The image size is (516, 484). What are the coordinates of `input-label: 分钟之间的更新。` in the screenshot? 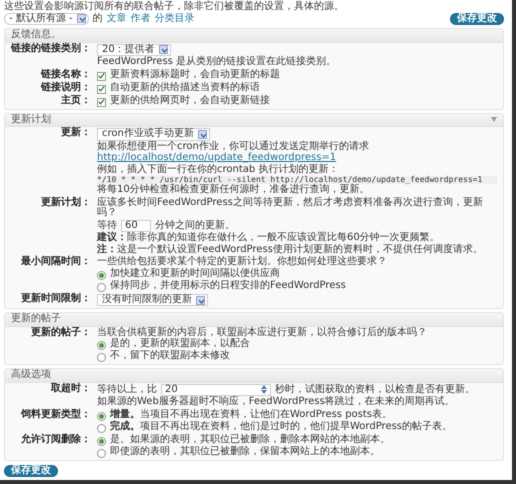 It's located at (195, 226).